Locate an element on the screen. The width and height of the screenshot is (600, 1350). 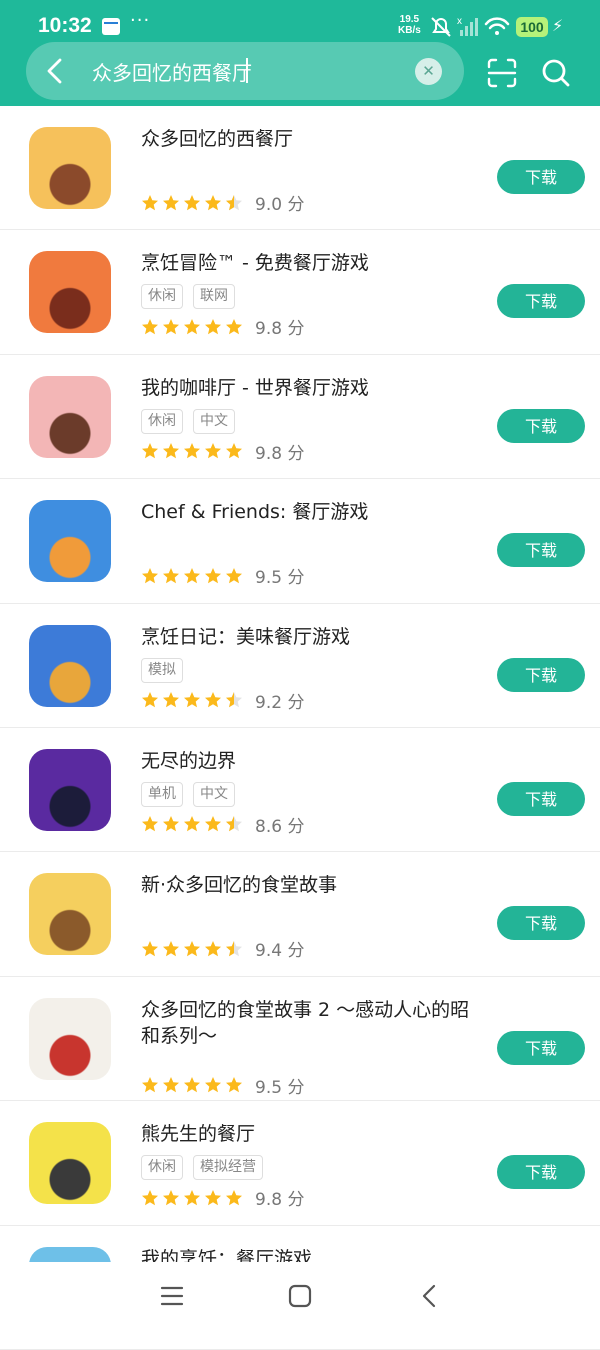
app-title: 我的咖啡厅 - 世界餐厅游戏 is located at coordinates (311, 388).